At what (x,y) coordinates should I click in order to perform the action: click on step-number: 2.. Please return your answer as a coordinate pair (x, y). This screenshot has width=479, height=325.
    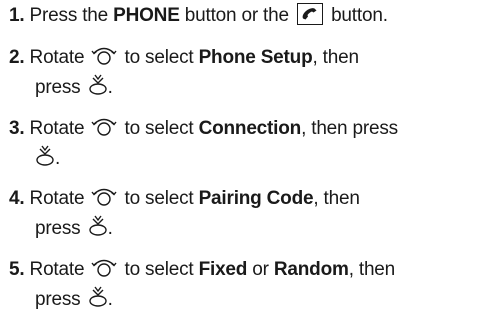
    Looking at the image, I should click on (17, 57).